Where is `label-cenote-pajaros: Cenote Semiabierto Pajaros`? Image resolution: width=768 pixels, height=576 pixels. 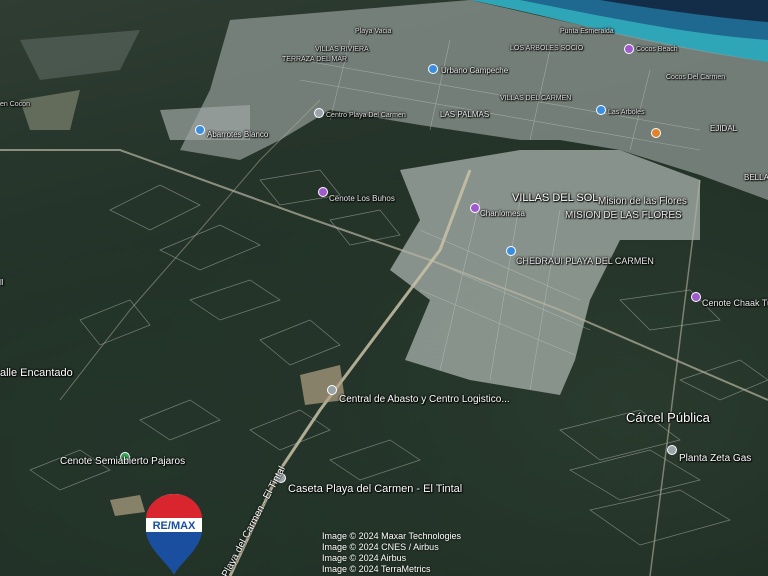
label-cenote-pajaros: Cenote Semiabierto Pajaros is located at coordinates (123, 461).